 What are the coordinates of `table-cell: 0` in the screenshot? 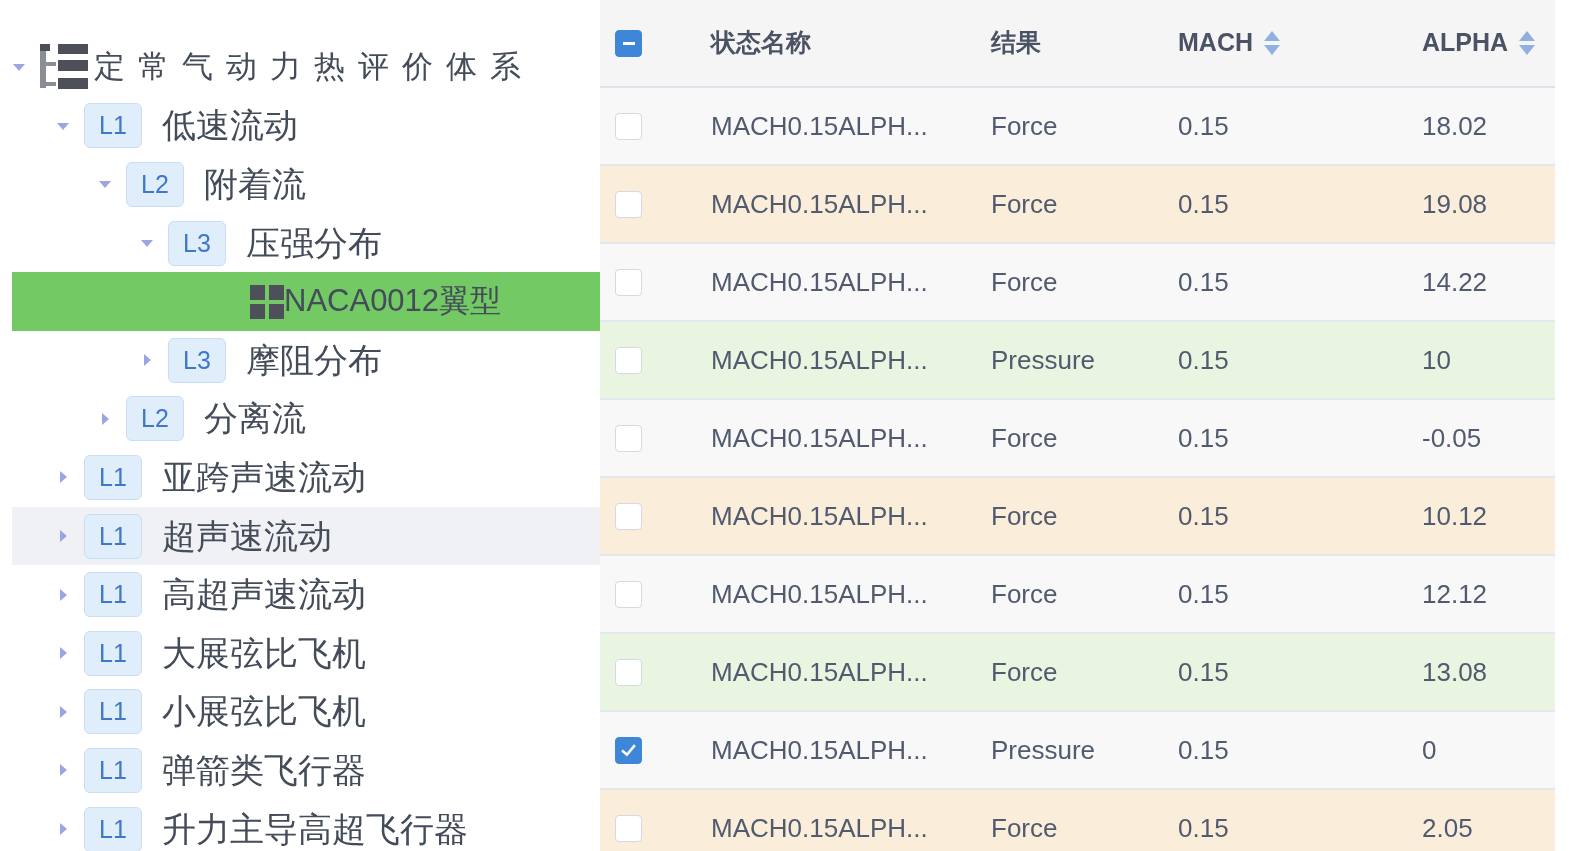 It's located at (1429, 749).